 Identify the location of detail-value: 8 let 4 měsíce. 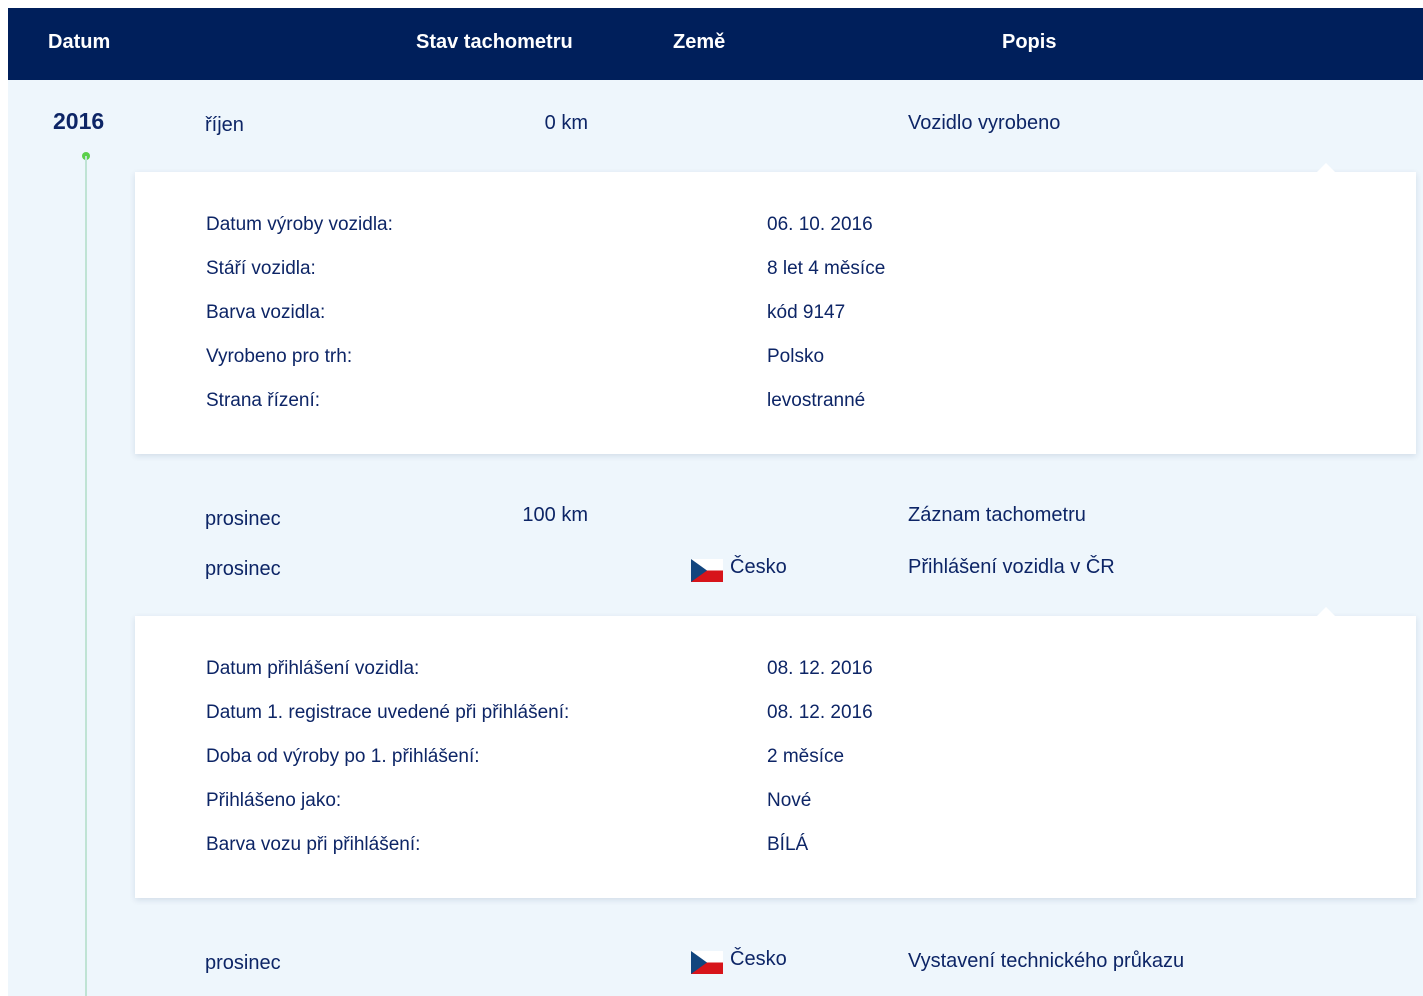
(826, 268).